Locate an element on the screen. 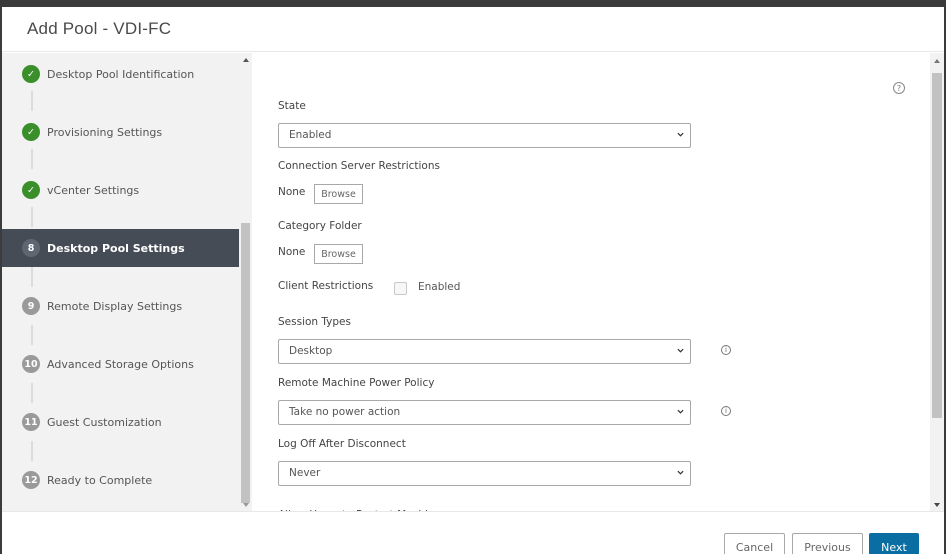  step-label: Provisioning Settings is located at coordinates (105, 132).